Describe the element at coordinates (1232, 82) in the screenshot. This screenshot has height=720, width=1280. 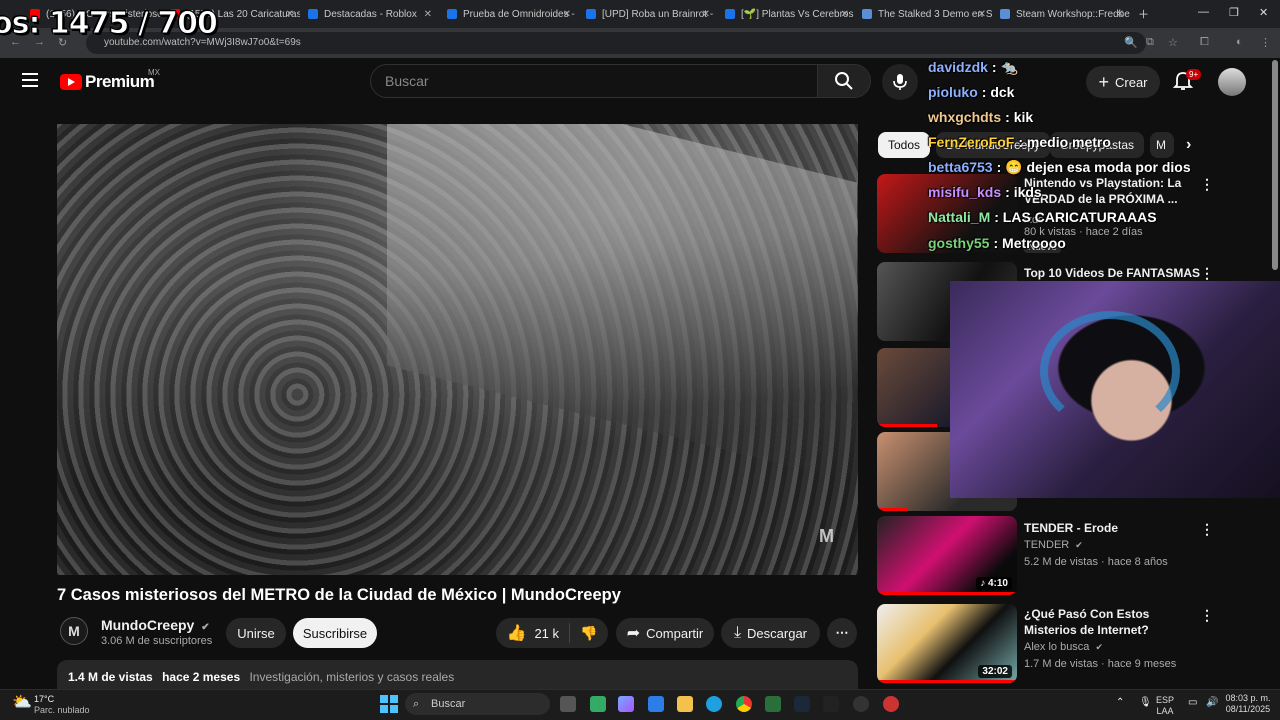
I see `account-avatar` at that location.